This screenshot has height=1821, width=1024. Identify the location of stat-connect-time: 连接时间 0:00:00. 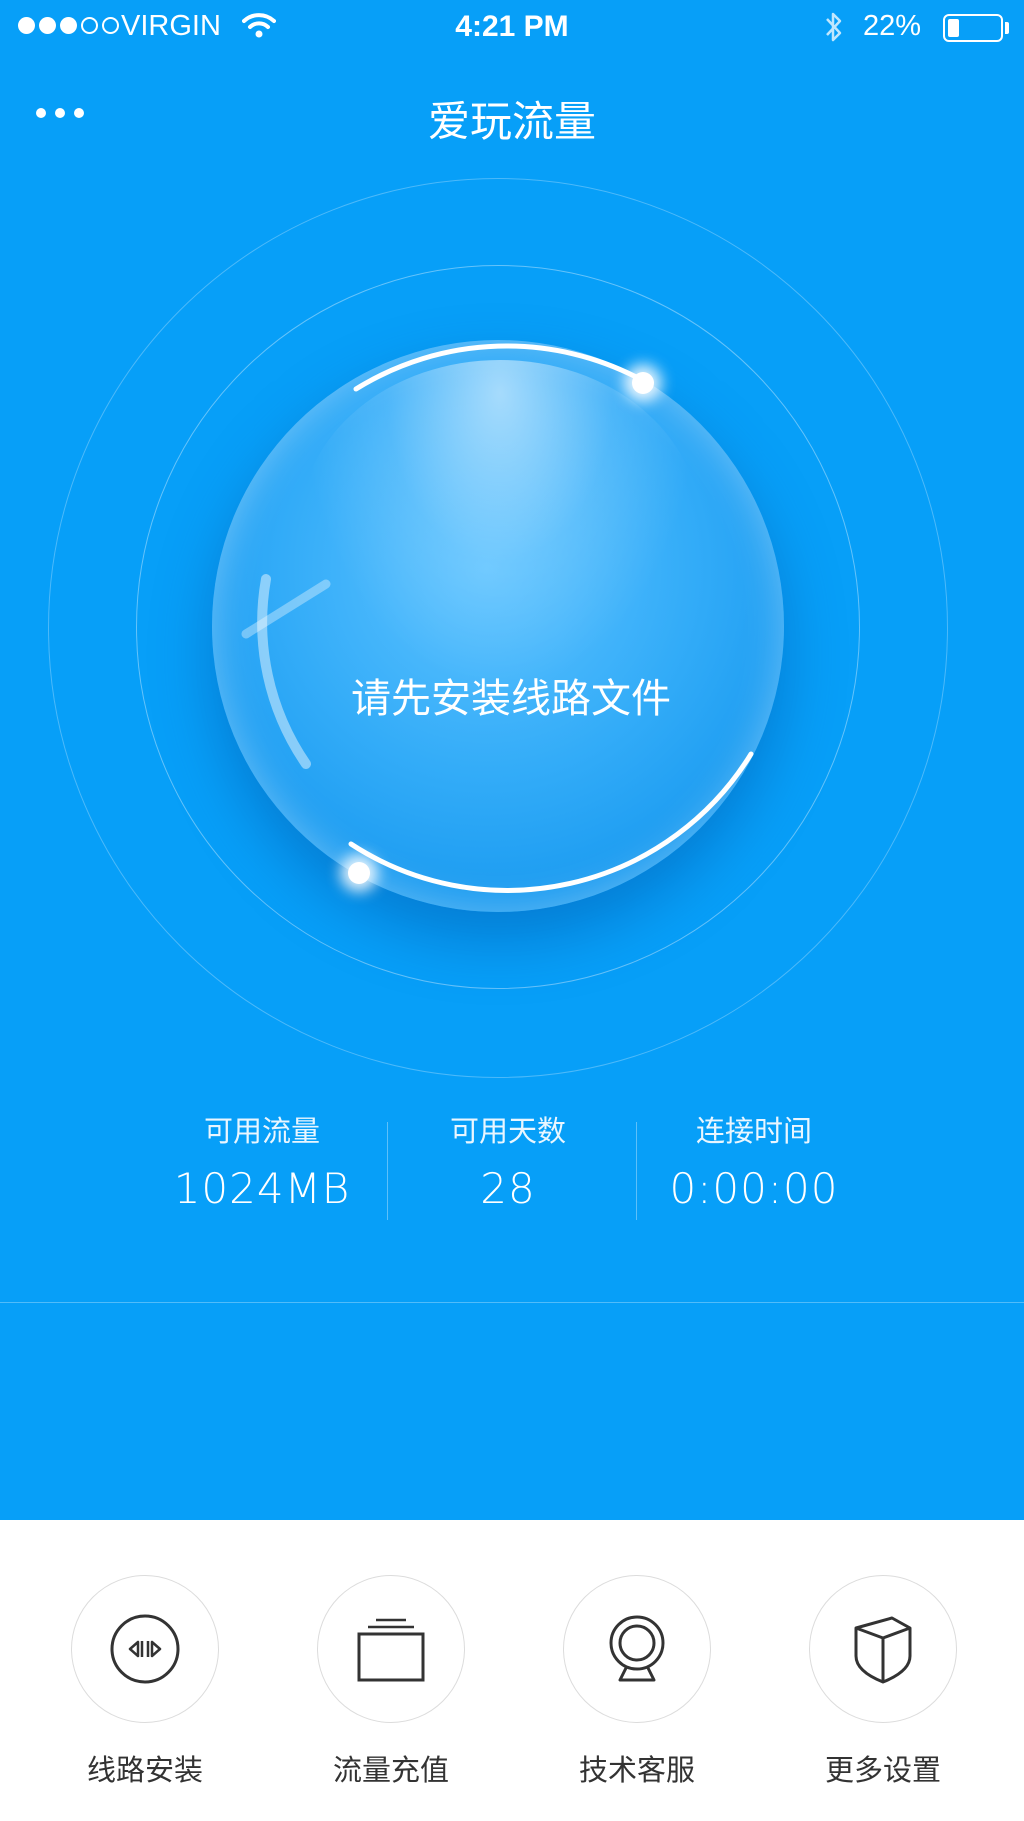
(754, 1160).